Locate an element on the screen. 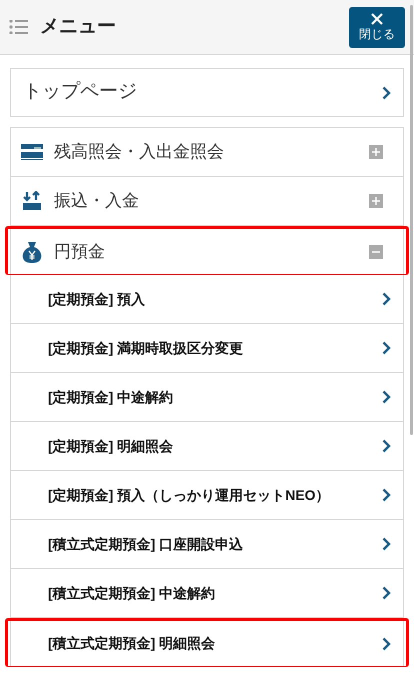 The width and height of the screenshot is (414, 678). submenu-item: [定期預金] 明細照会 is located at coordinates (207, 446).